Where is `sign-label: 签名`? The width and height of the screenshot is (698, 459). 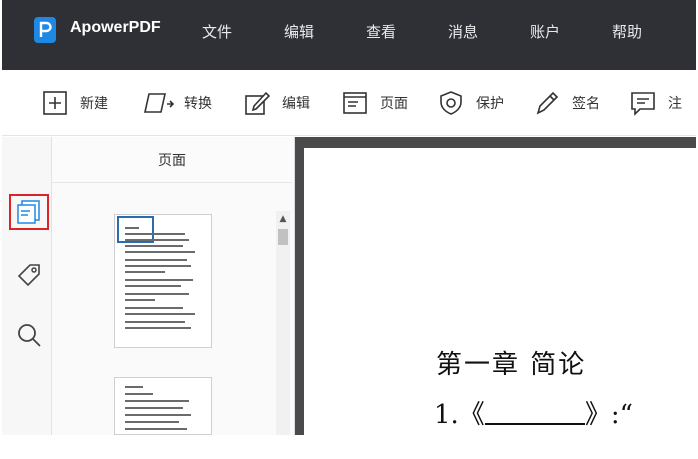
sign-label: 签名 is located at coordinates (586, 104).